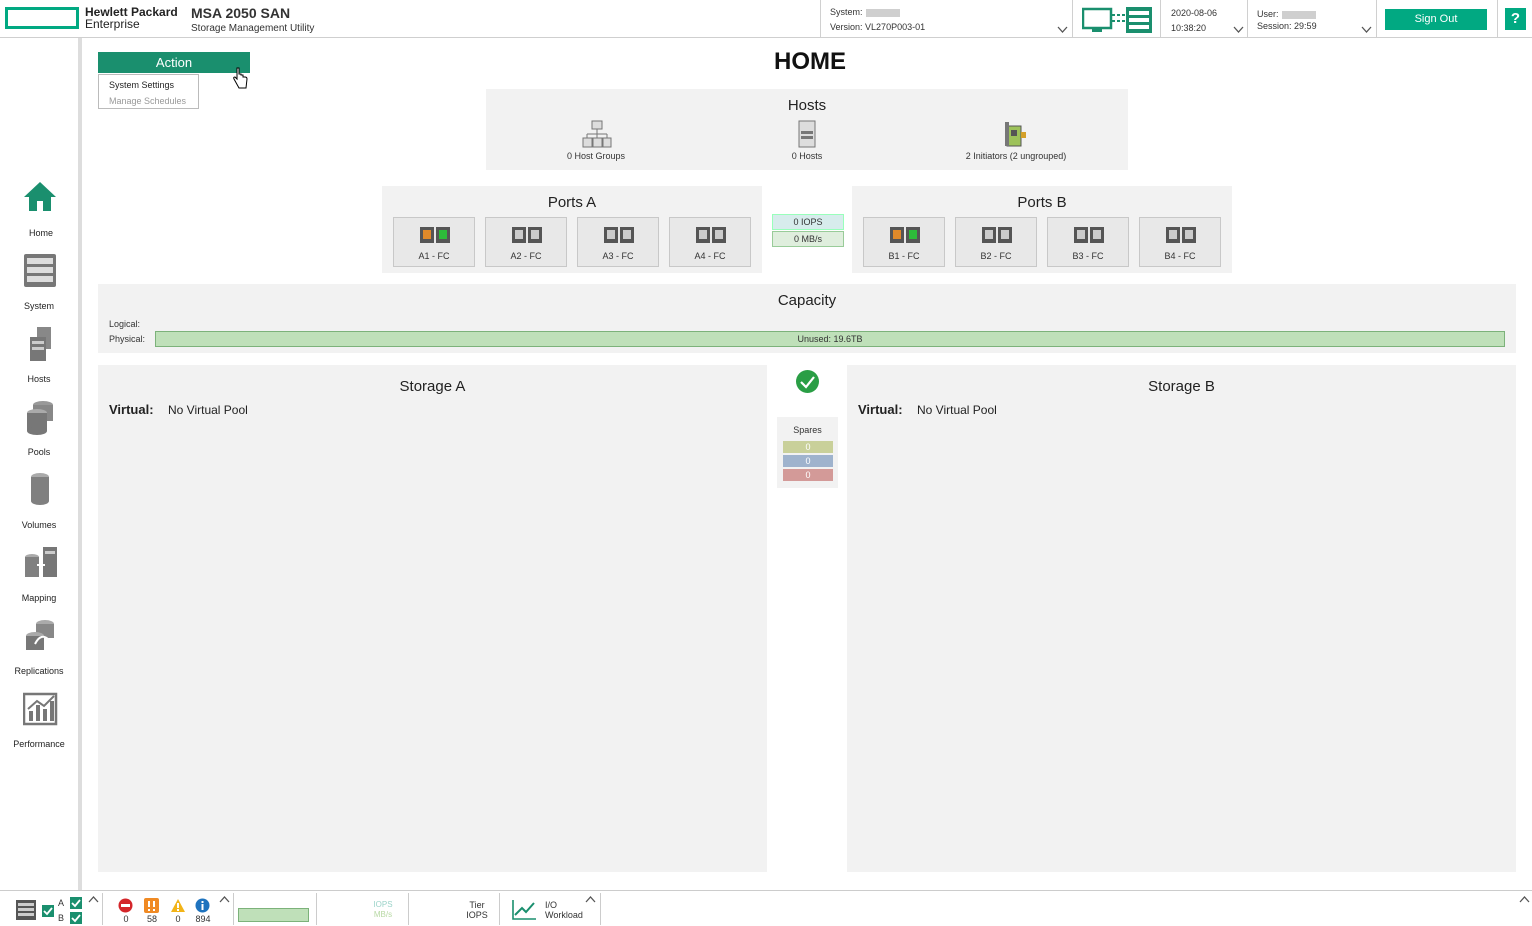 This screenshot has width=1532, height=926. What do you see at coordinates (808, 222) in the screenshot?
I see `iops-indicator: 0 IOPS` at bounding box center [808, 222].